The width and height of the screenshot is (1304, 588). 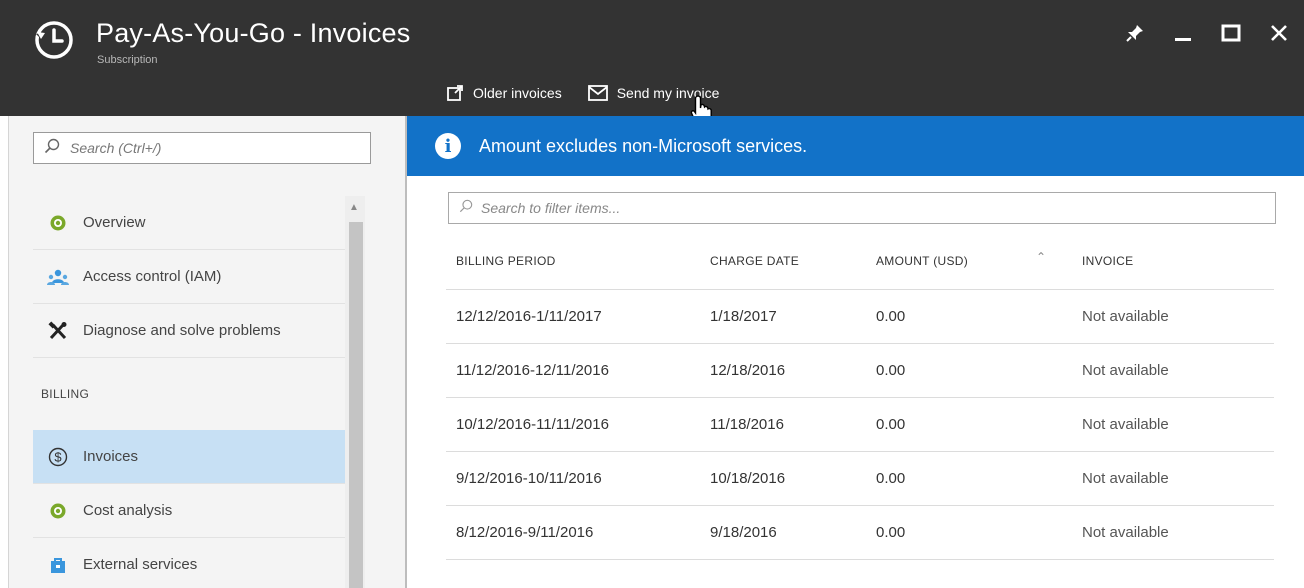 What do you see at coordinates (253, 33) in the screenshot?
I see `page-title: Pay-As-You-Go - Invoices` at bounding box center [253, 33].